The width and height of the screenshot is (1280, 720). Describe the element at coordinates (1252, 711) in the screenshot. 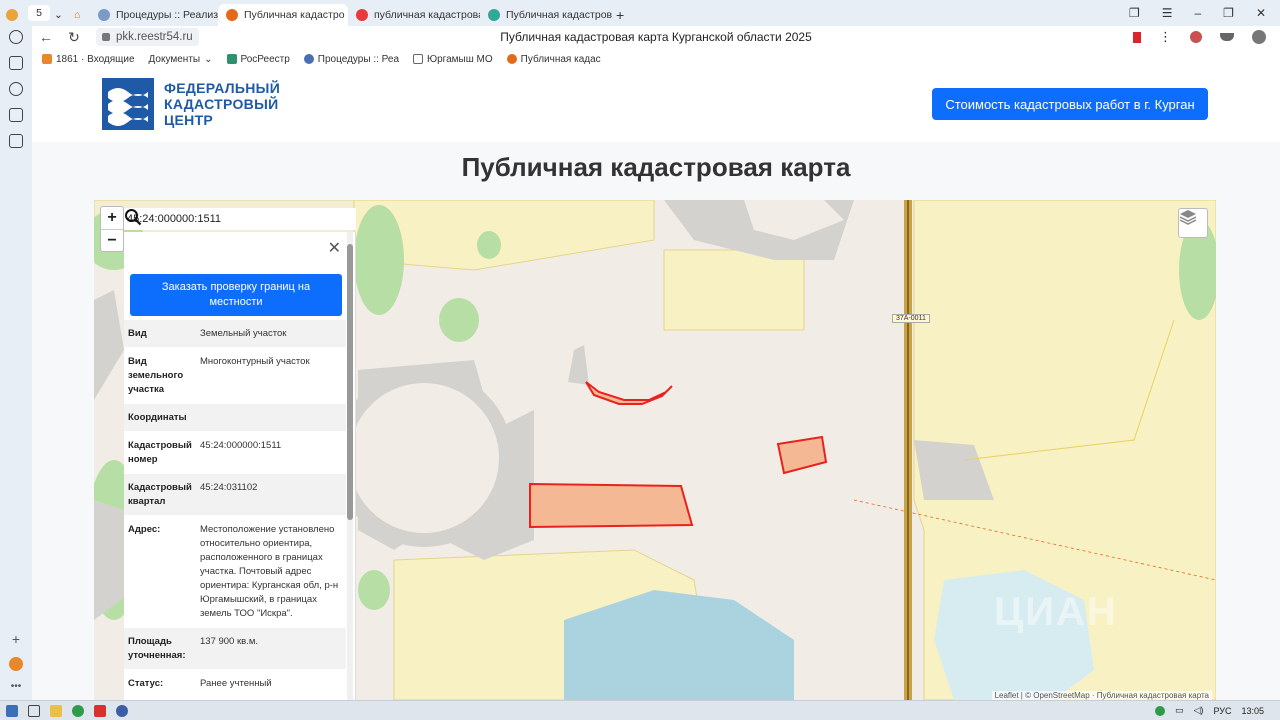

I see `clock: 13:05` at that location.